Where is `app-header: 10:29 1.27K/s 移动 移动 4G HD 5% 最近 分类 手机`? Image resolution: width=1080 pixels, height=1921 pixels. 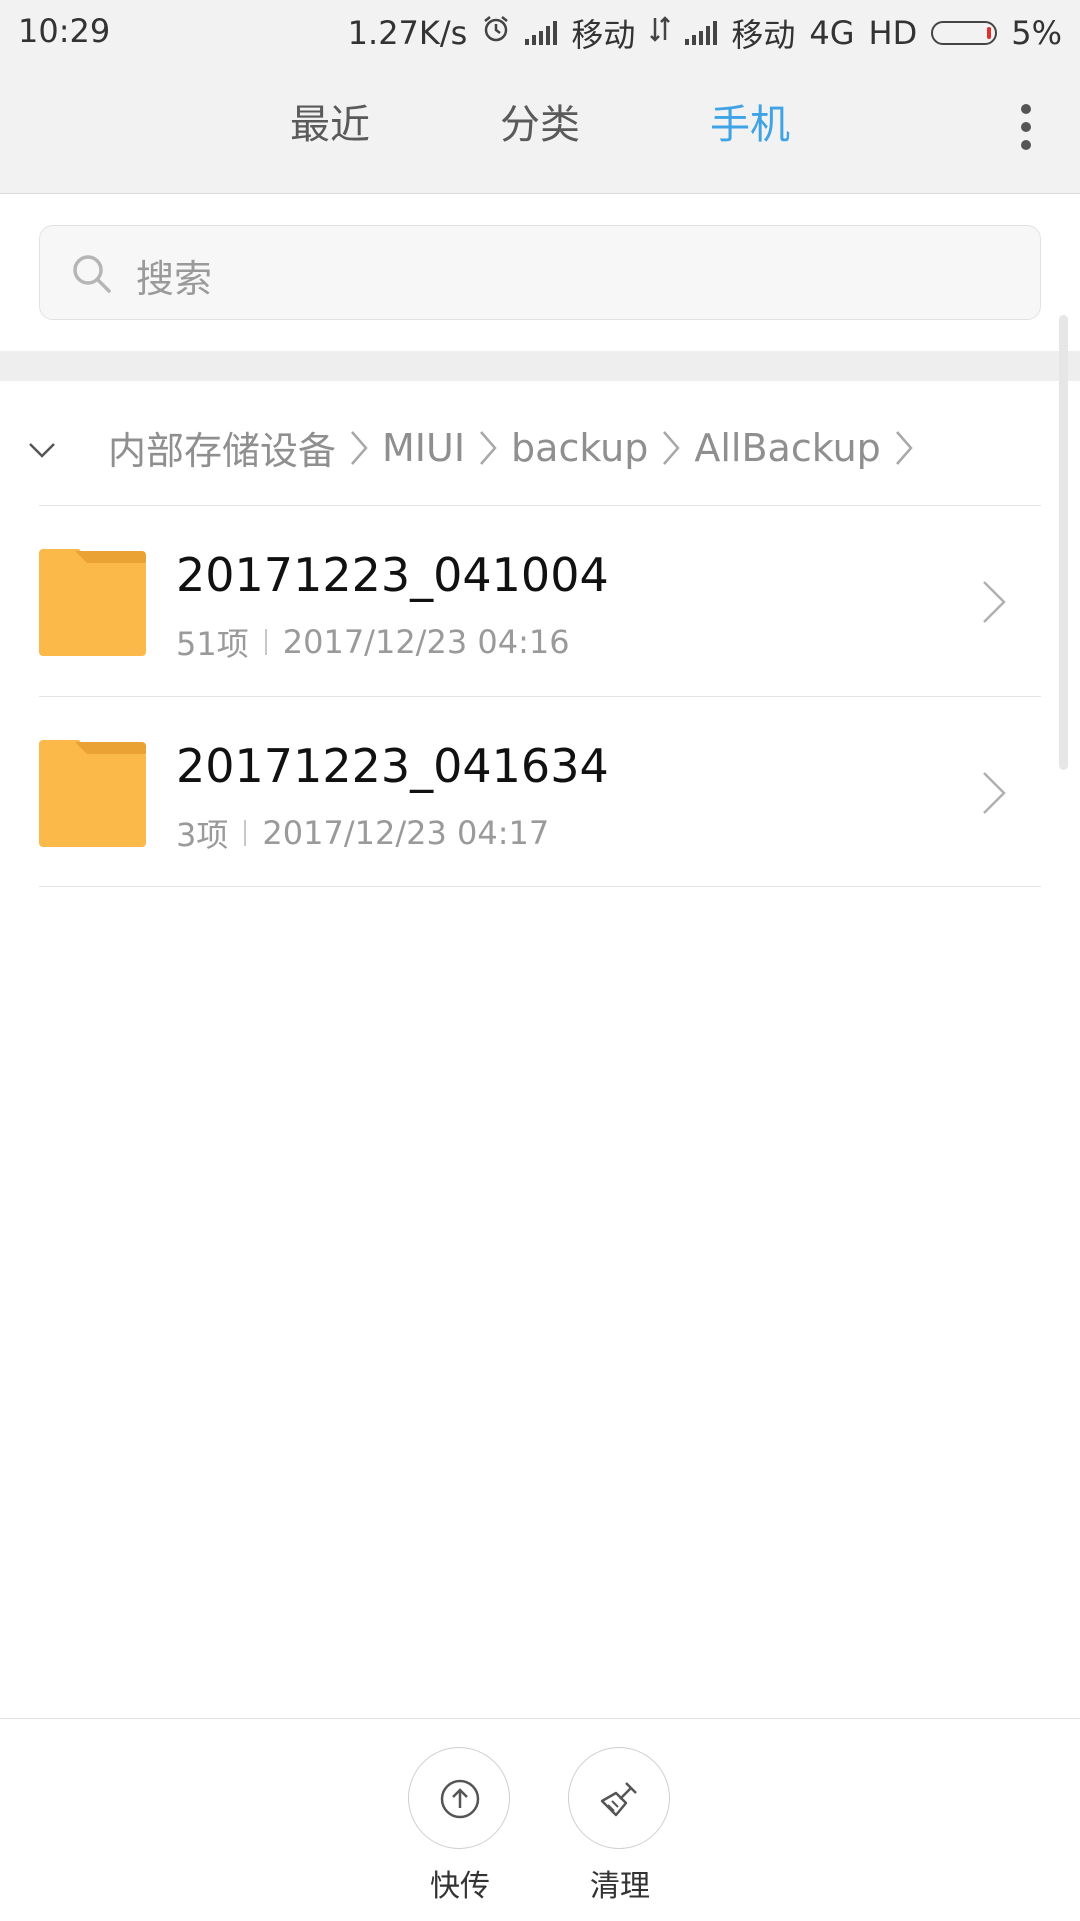 app-header: 10:29 1.27K/s 移动 移动 4G HD 5% 最近 分类 手机 is located at coordinates (540, 97).